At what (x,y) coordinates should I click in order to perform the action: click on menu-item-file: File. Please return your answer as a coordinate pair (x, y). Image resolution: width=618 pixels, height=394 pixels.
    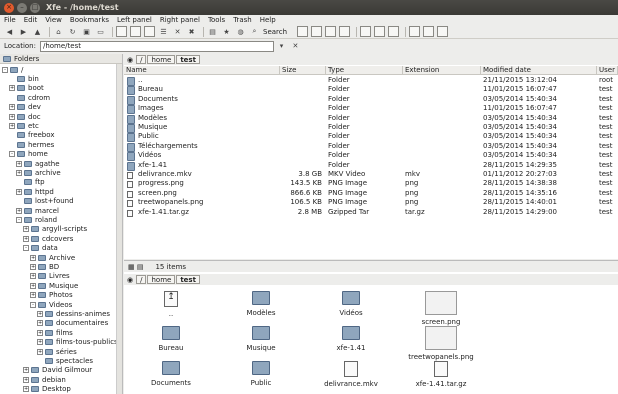
    Looking at the image, I should click on (10, 20).